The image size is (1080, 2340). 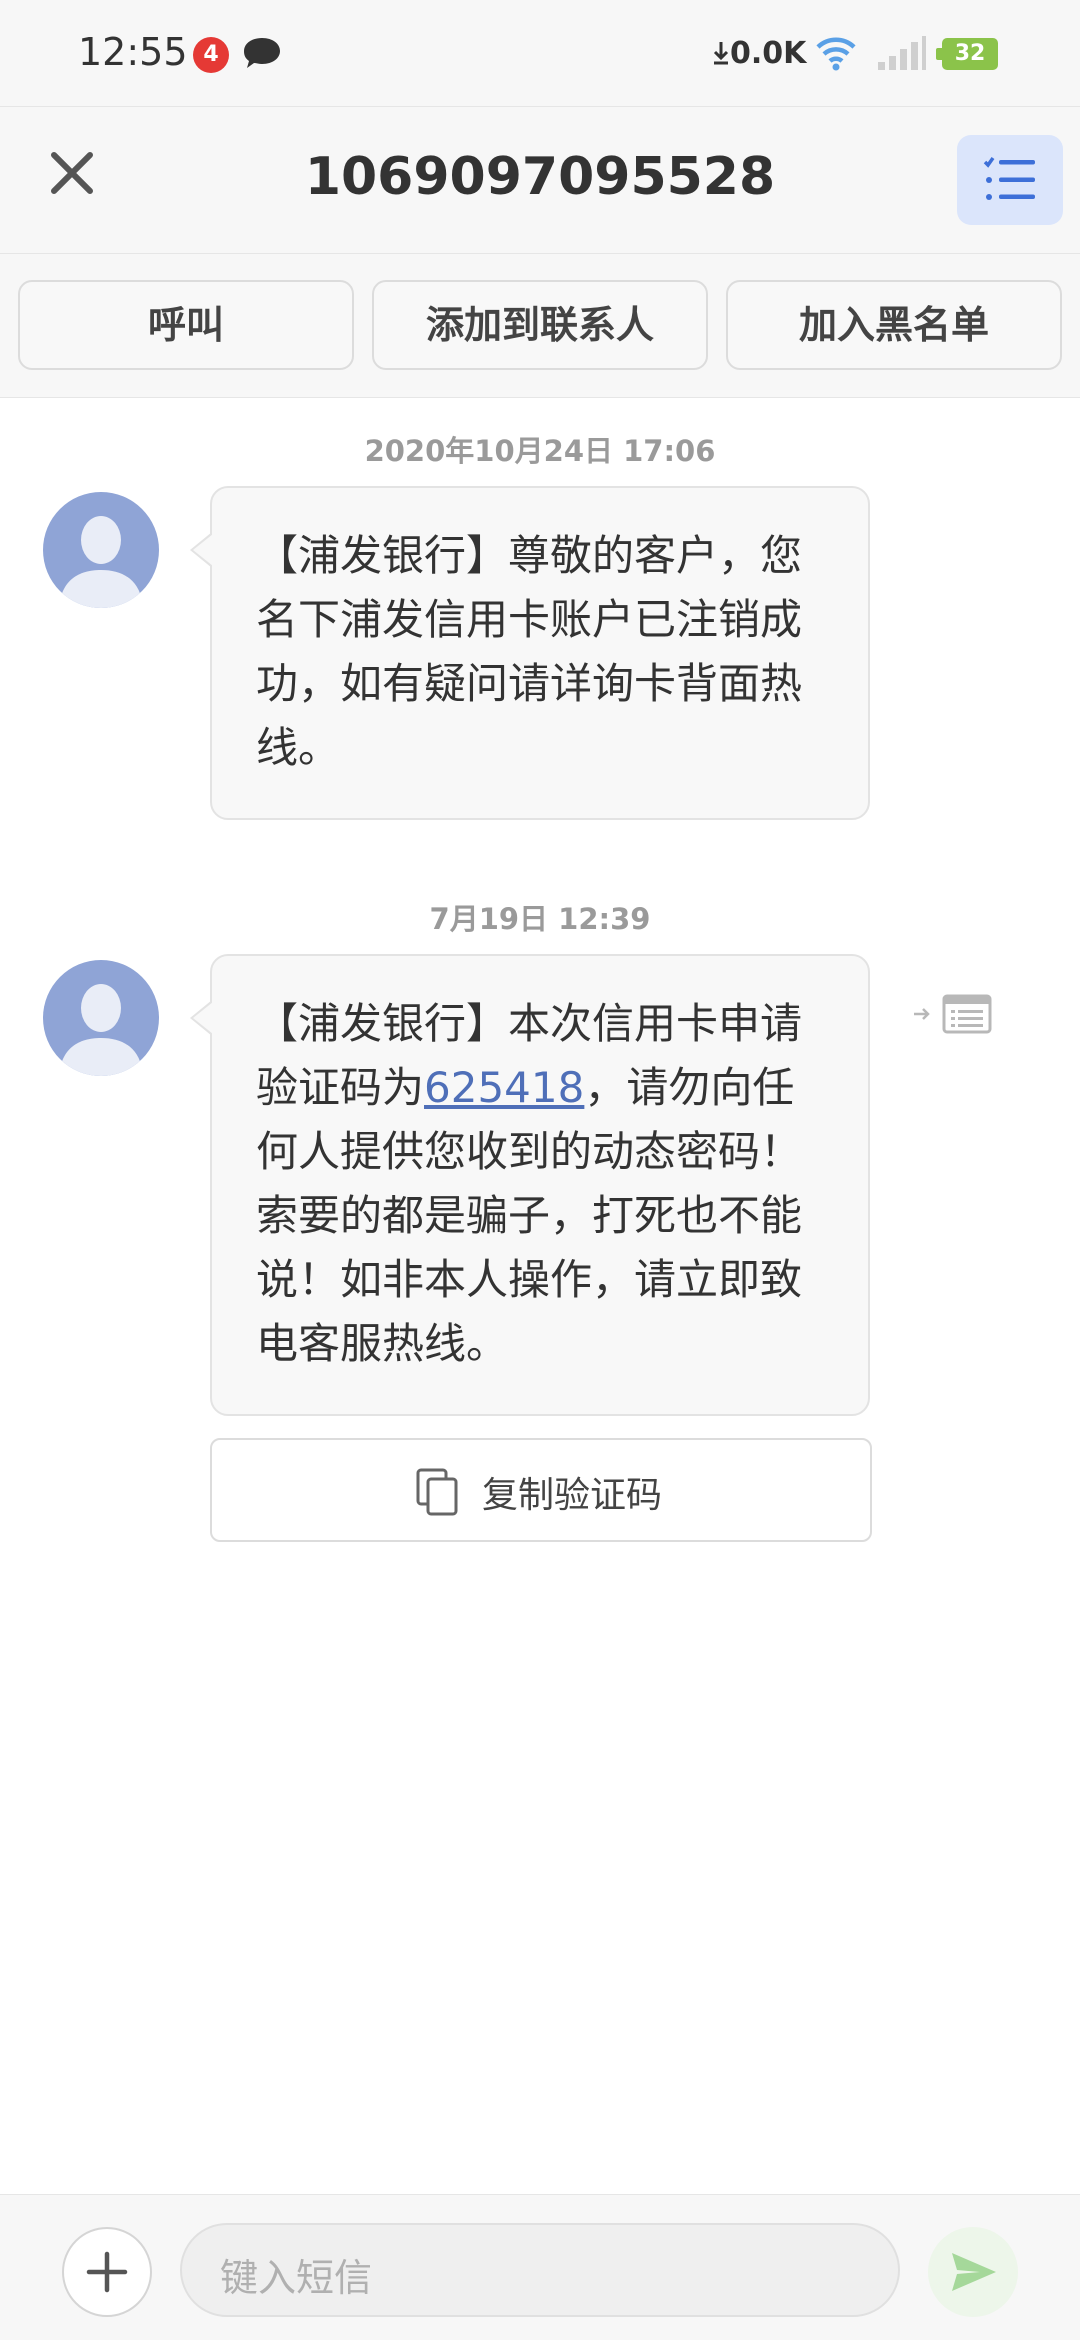 What do you see at coordinates (894, 325) in the screenshot?
I see `blacklist-button: 加入黑名单` at bounding box center [894, 325].